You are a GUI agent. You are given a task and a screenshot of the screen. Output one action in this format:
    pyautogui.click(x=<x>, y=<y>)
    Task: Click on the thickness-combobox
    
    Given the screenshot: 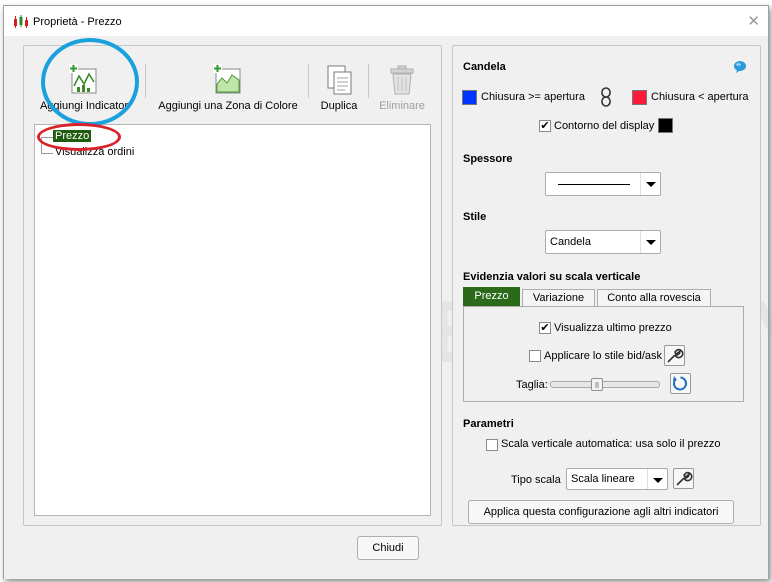 What is the action you would take?
    pyautogui.click(x=603, y=184)
    